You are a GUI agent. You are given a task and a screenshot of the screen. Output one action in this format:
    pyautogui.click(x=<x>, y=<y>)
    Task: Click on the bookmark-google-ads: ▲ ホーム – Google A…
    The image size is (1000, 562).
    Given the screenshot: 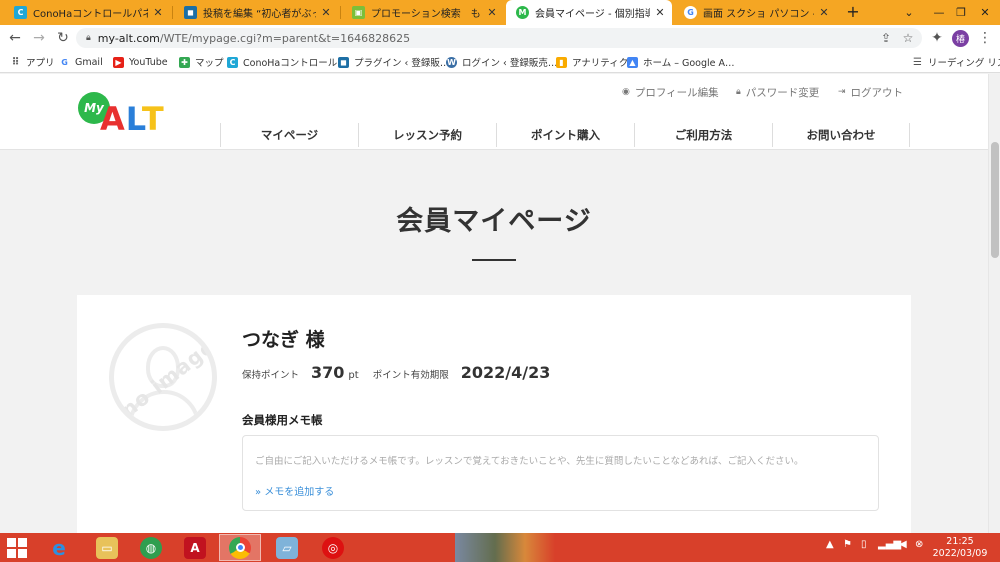 What is the action you would take?
    pyautogui.click(x=681, y=62)
    